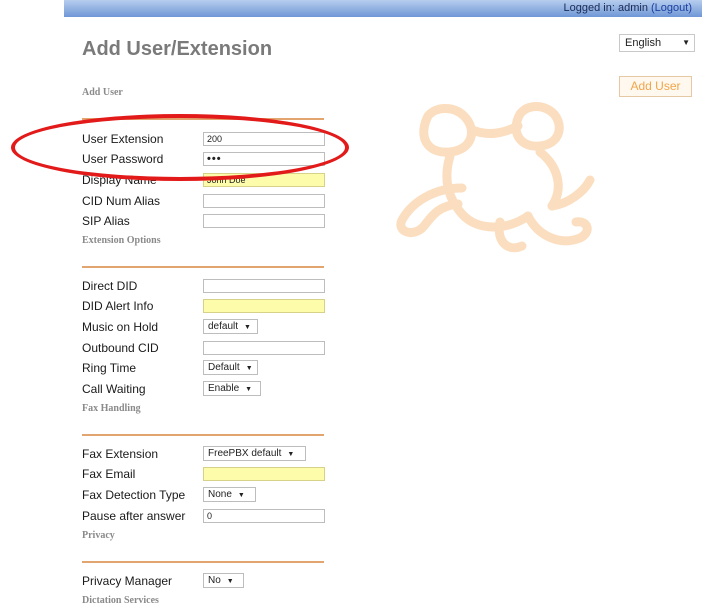  I want to click on sip-alias-row: SIP Alias, so click(212, 222).